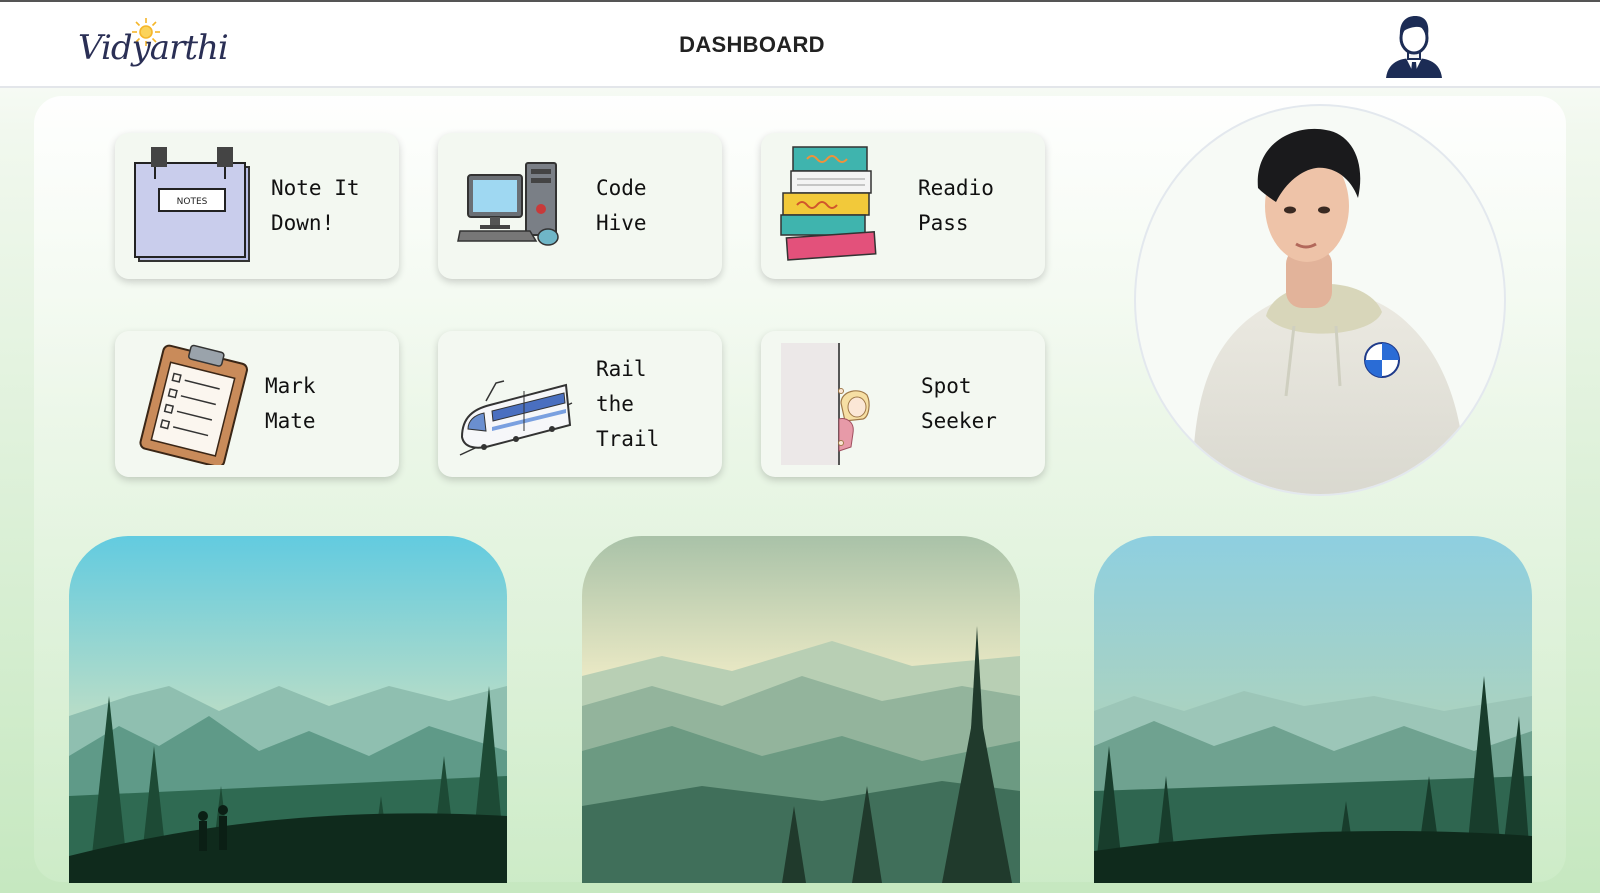 This screenshot has height=893, width=1600. I want to click on card-label: Code Hive, so click(621, 205).